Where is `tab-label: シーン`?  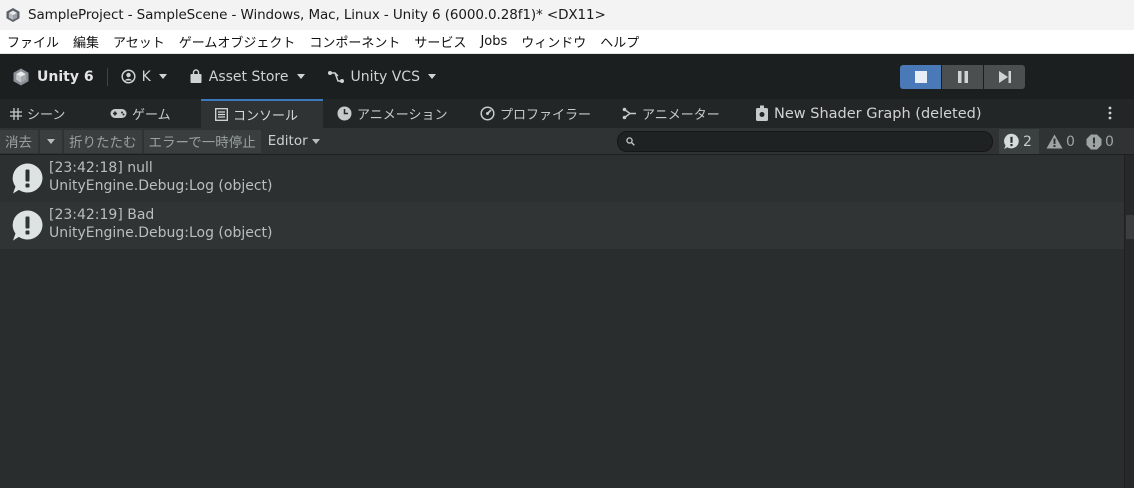 tab-label: シーン is located at coordinates (46, 115).